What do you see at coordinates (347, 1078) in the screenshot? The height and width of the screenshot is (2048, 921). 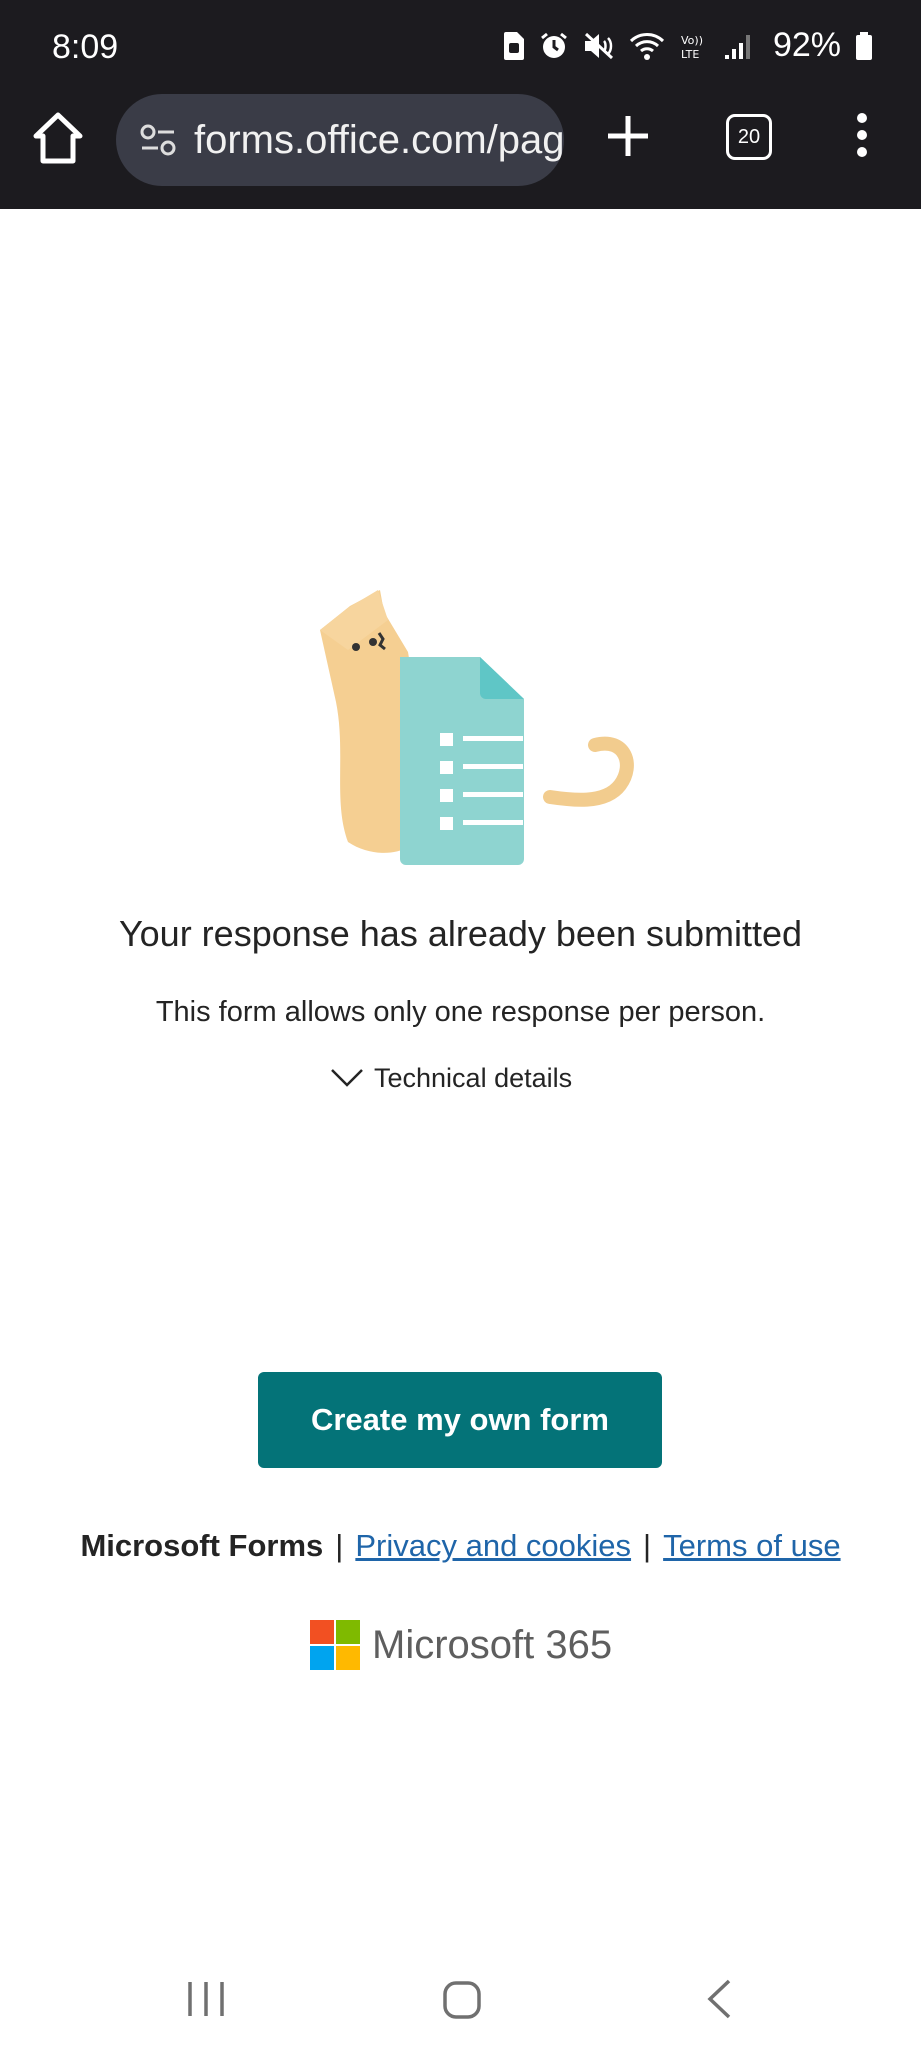 I see `chevron-down-icon` at bounding box center [347, 1078].